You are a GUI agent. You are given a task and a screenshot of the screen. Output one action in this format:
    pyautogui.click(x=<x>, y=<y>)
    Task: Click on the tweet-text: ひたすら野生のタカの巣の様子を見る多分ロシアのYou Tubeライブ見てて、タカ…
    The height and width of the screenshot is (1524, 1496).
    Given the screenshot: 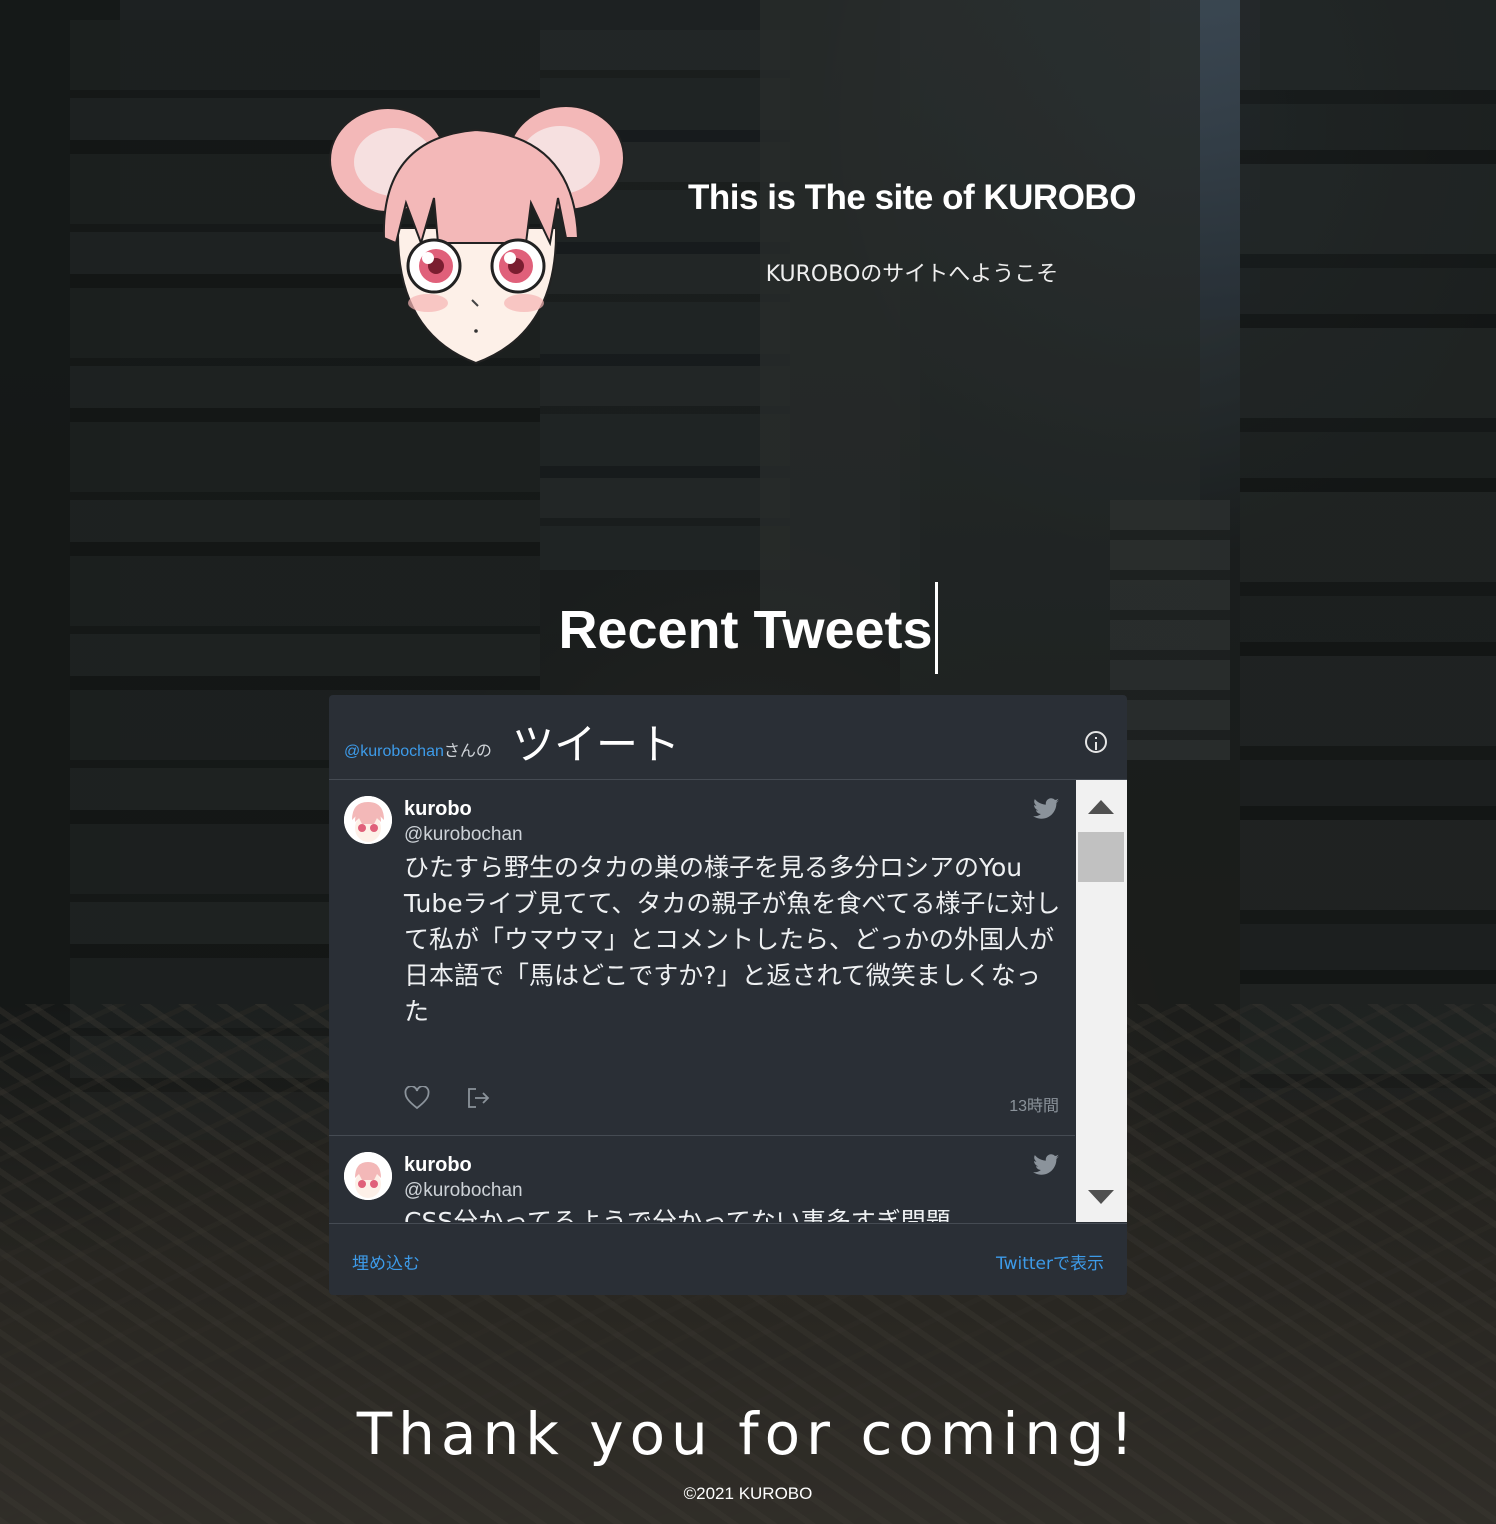 What is the action you would take?
    pyautogui.click(x=732, y=939)
    